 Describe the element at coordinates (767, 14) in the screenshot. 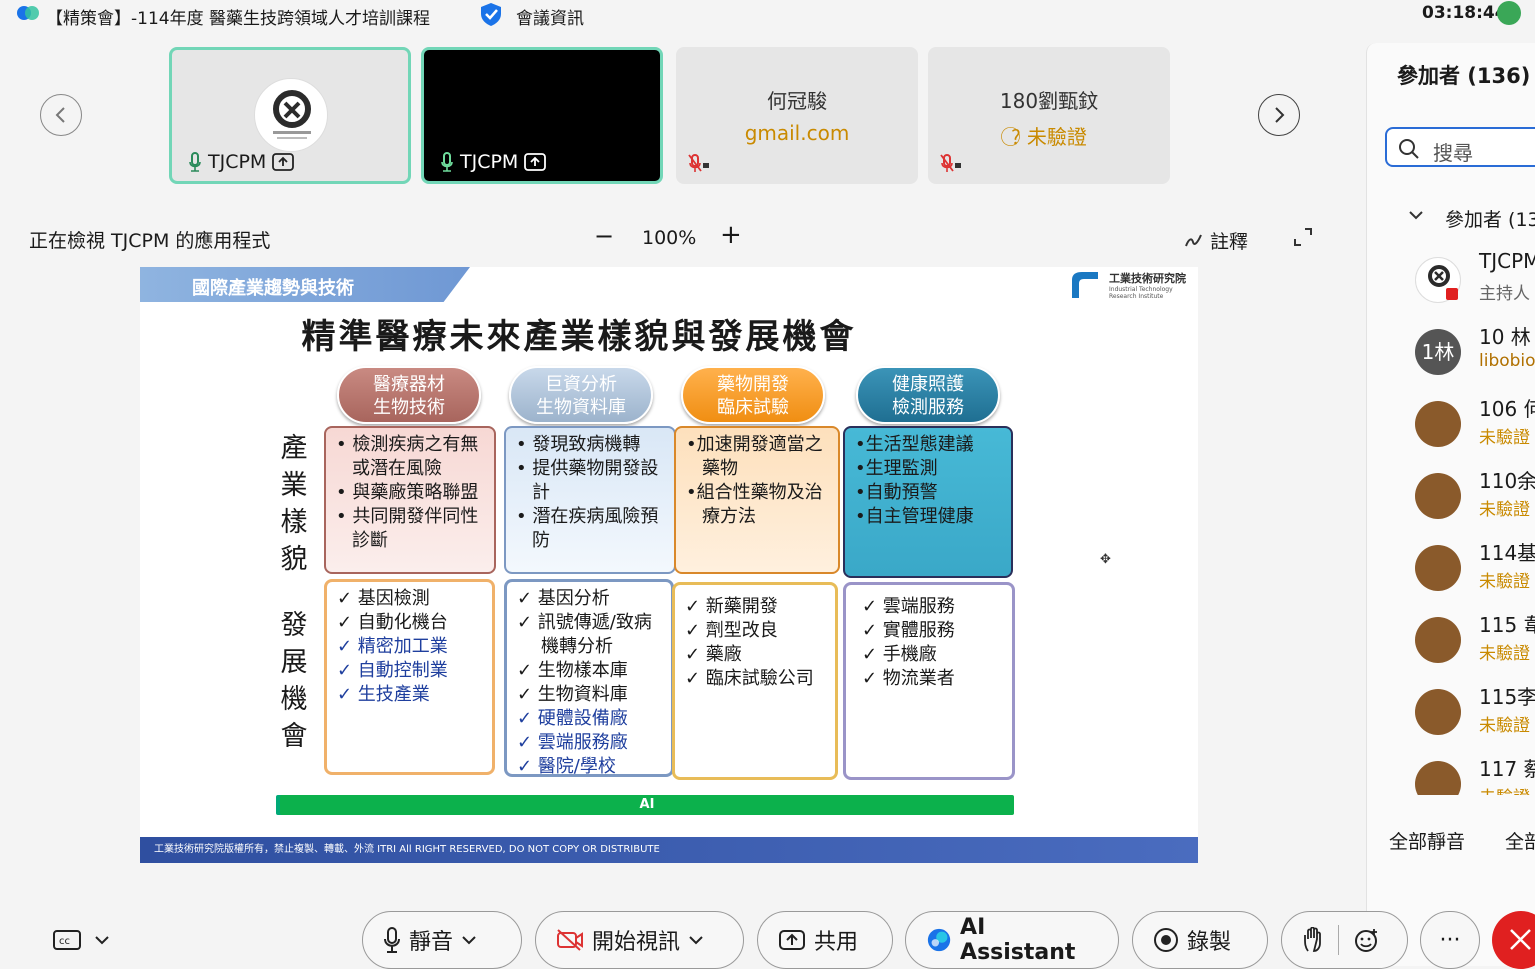

I see `title-bar: 【精策會】-114年度 醫藥生技跨領域人才培訓課程 會議資訊 03:18:44` at that location.